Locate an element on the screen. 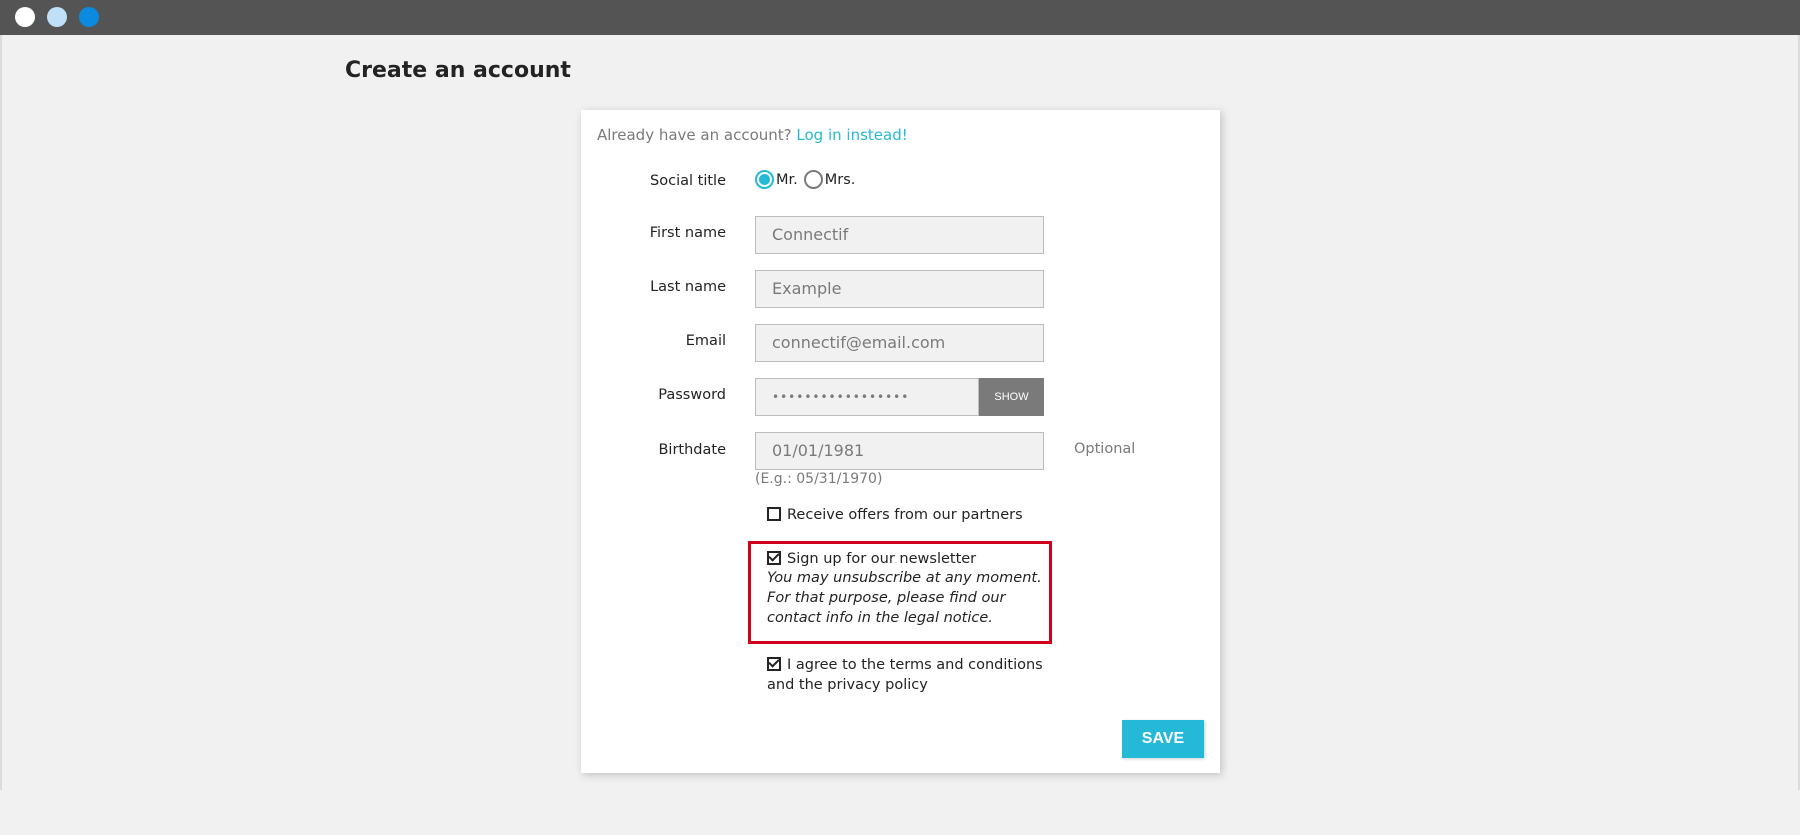 The height and width of the screenshot is (835, 1800). login-link: Log in instead! is located at coordinates (851, 135).